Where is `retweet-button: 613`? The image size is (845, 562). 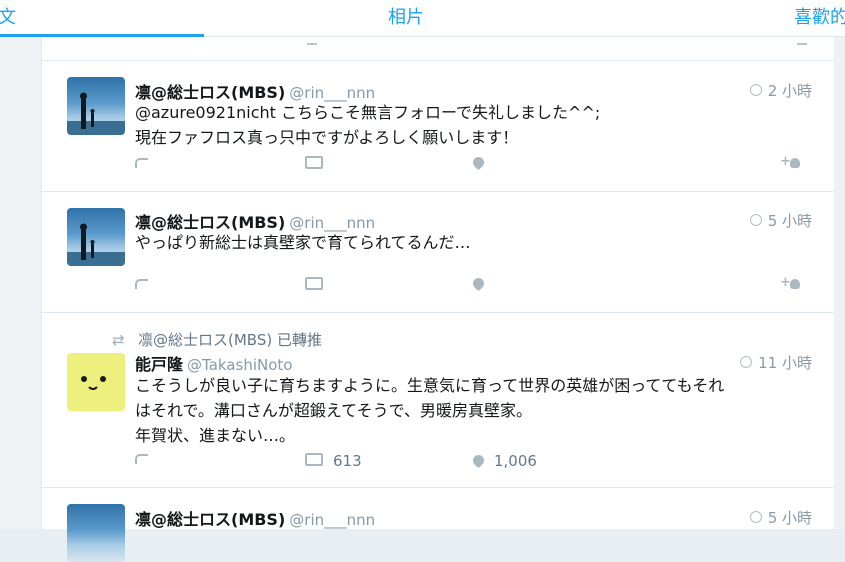 retweet-button: 613 is located at coordinates (333, 461).